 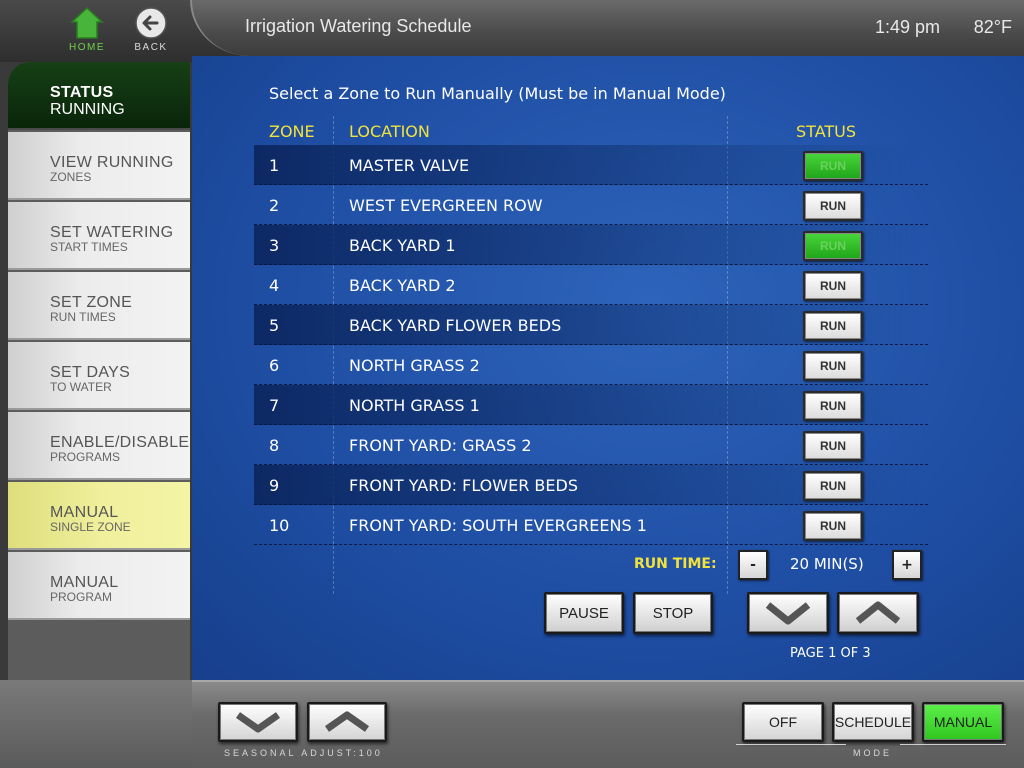 What do you see at coordinates (274, 405) in the screenshot?
I see `zone-number: 7` at bounding box center [274, 405].